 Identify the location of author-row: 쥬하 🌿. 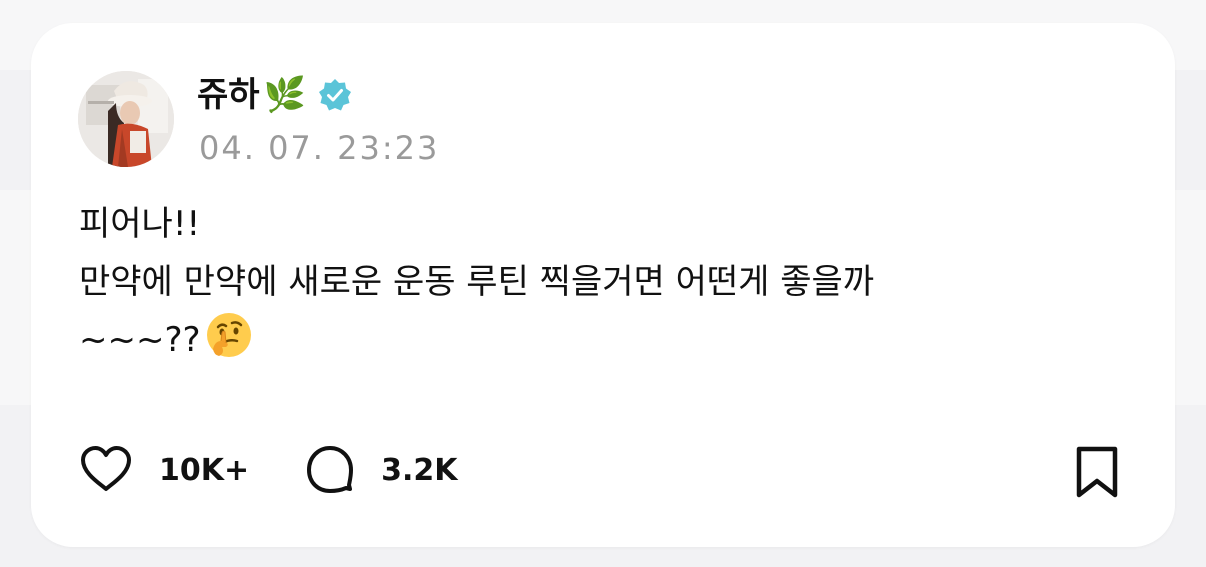
(274, 95).